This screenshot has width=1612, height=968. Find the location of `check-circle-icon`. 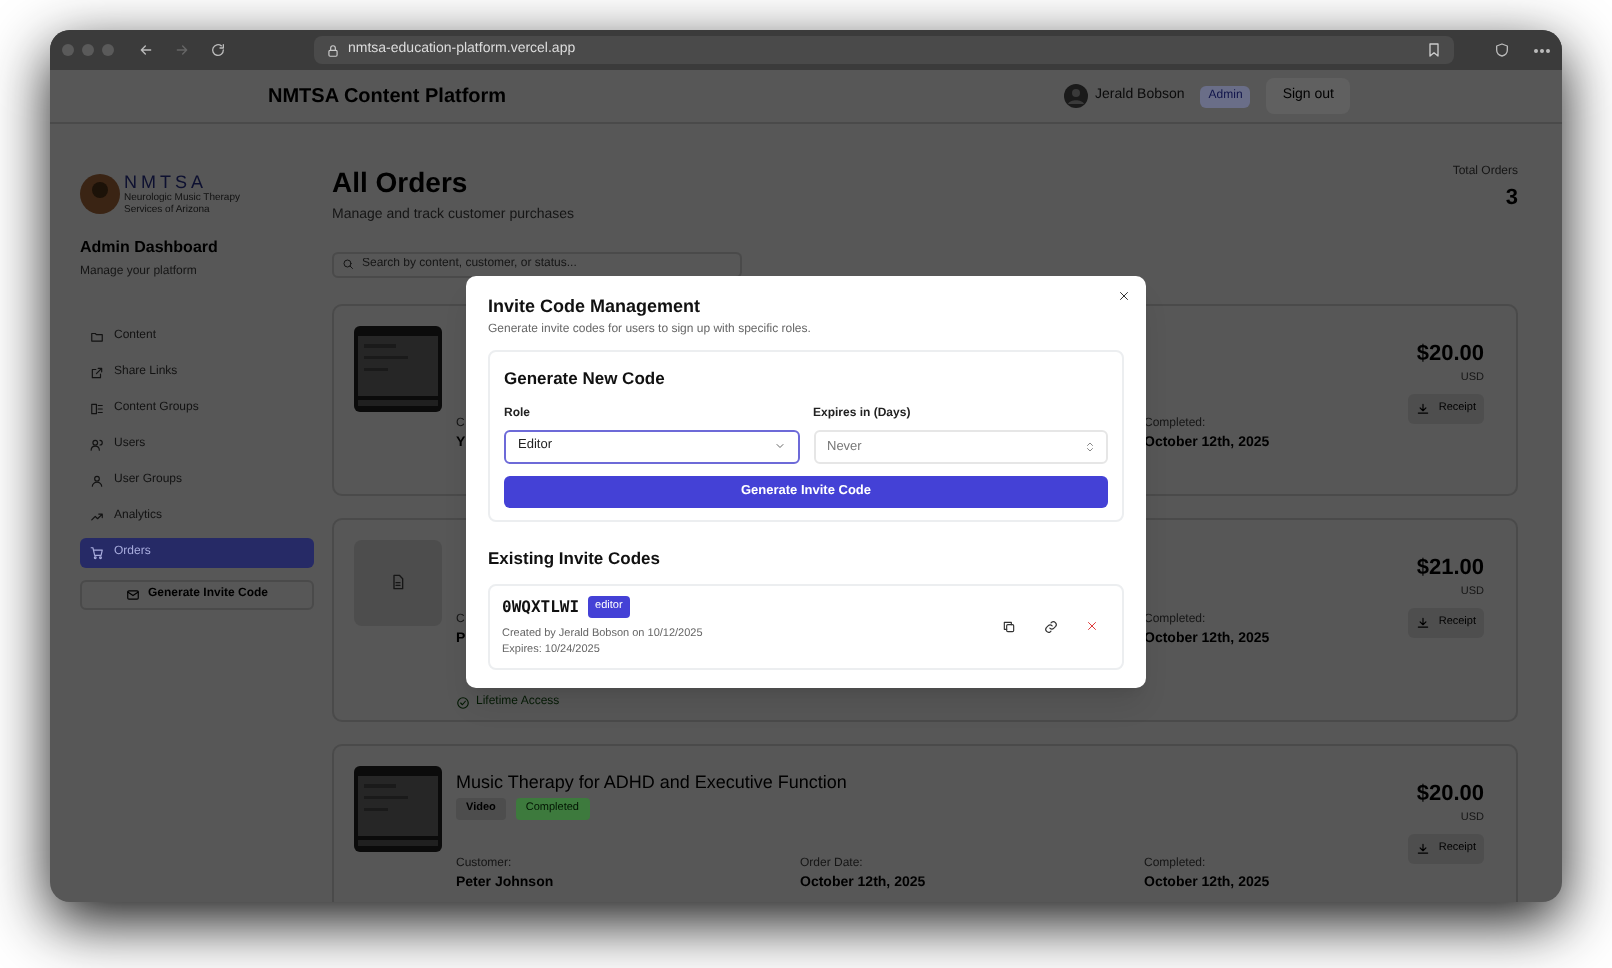

check-circle-icon is located at coordinates (463, 702).